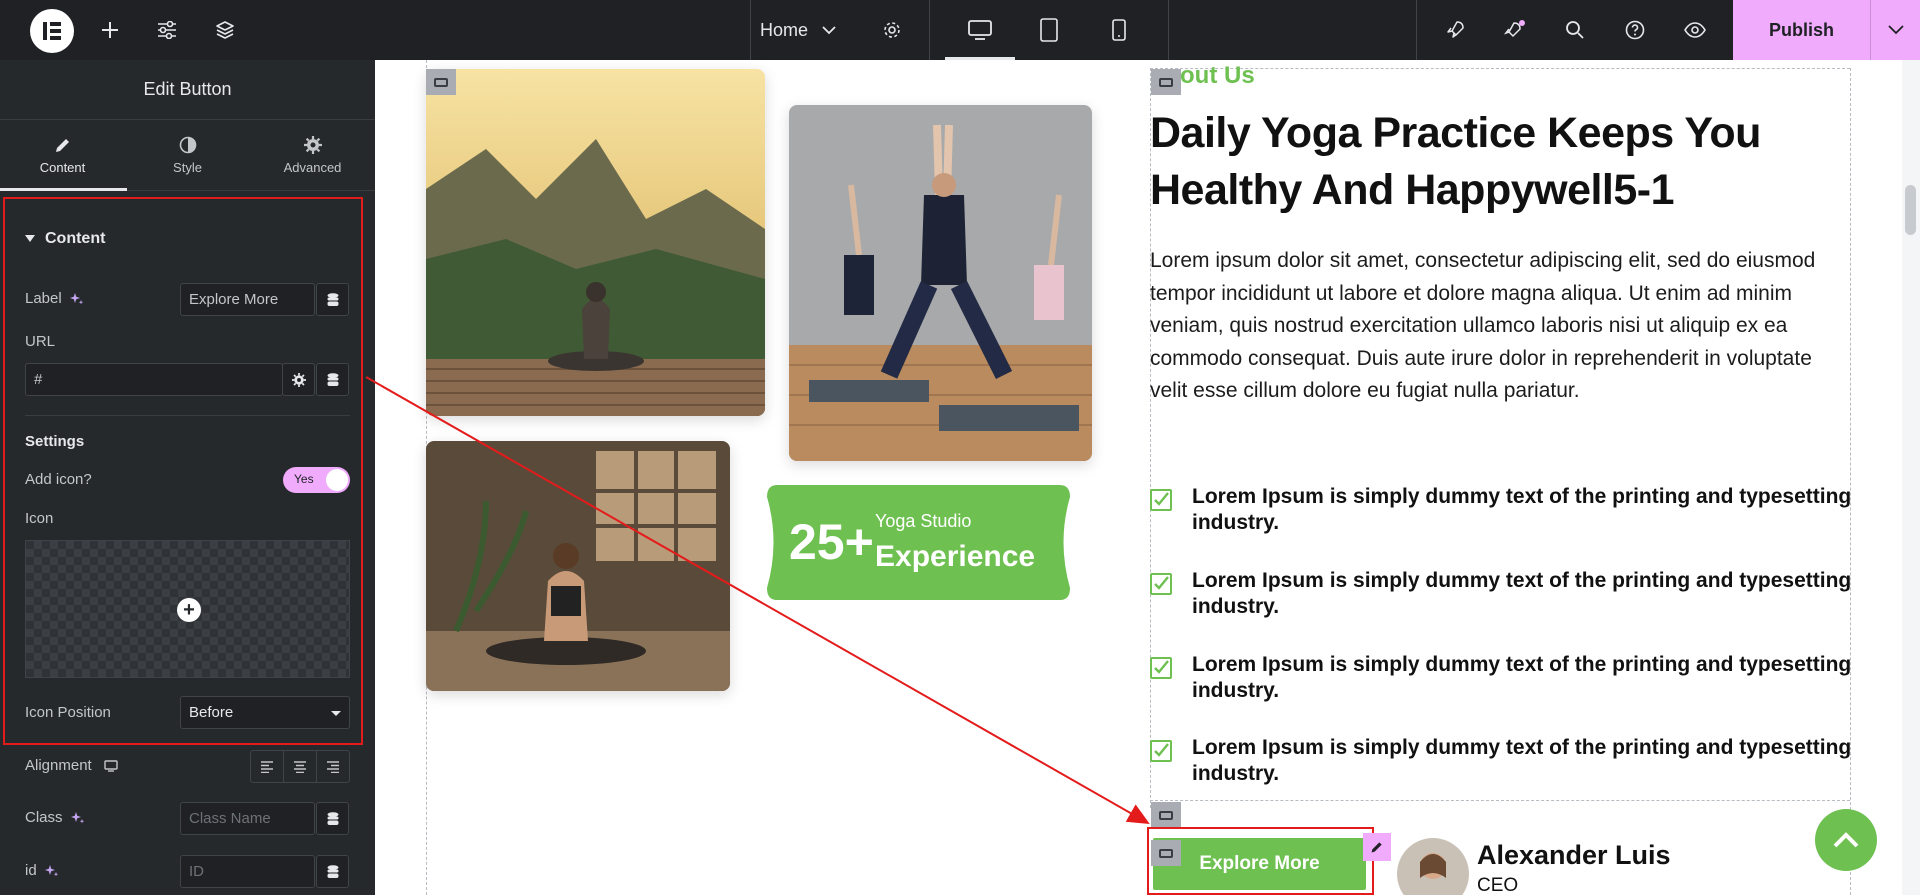 This screenshot has width=1920, height=895. I want to click on help-icon, so click(1635, 30).